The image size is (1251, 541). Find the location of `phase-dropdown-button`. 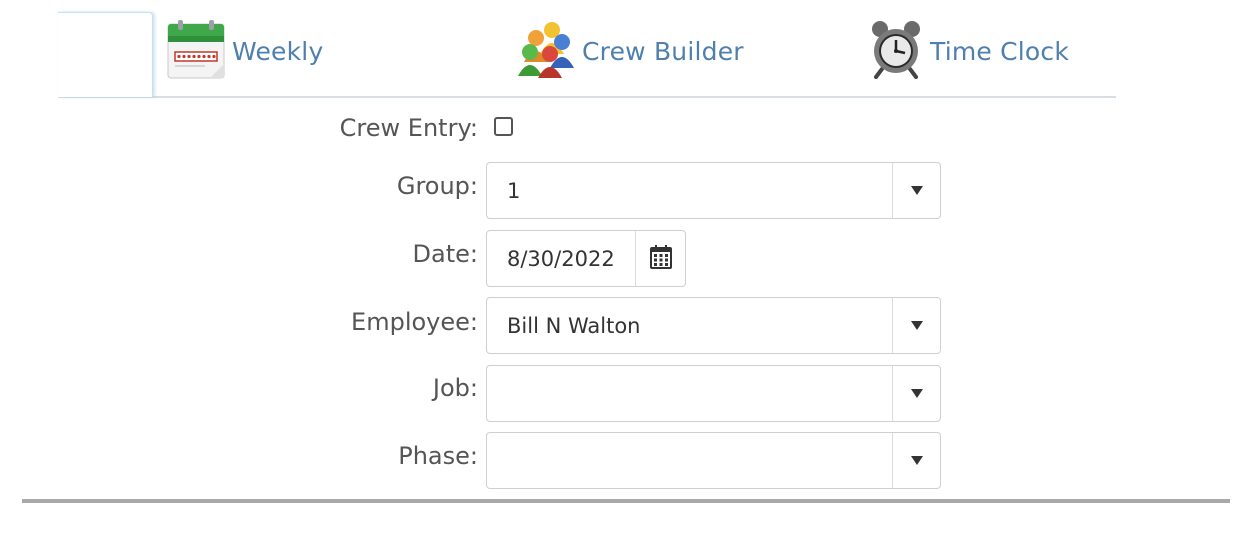

phase-dropdown-button is located at coordinates (916, 460).